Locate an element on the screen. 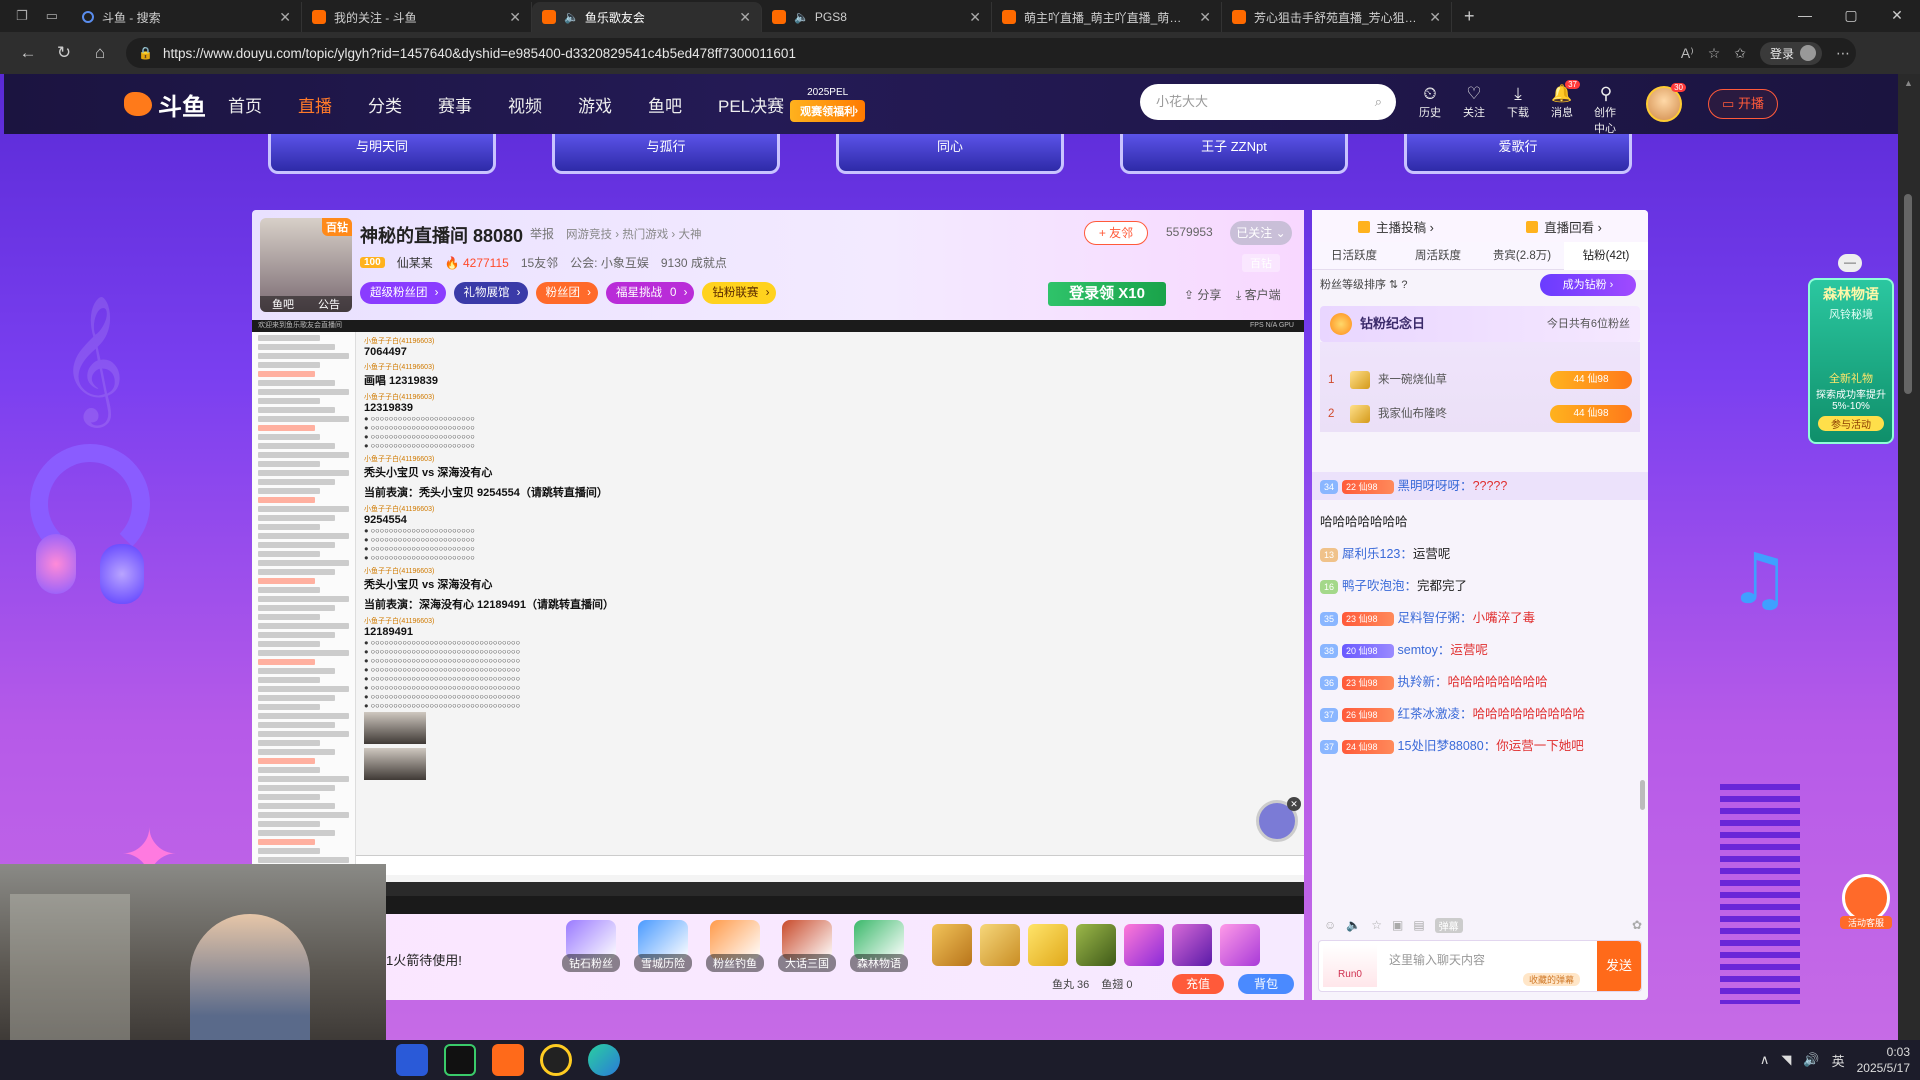  chat-message: 37 26 仙98 红茶冰激凌：哈哈哈哈哈哈哈哈哈 is located at coordinates (1480, 714).